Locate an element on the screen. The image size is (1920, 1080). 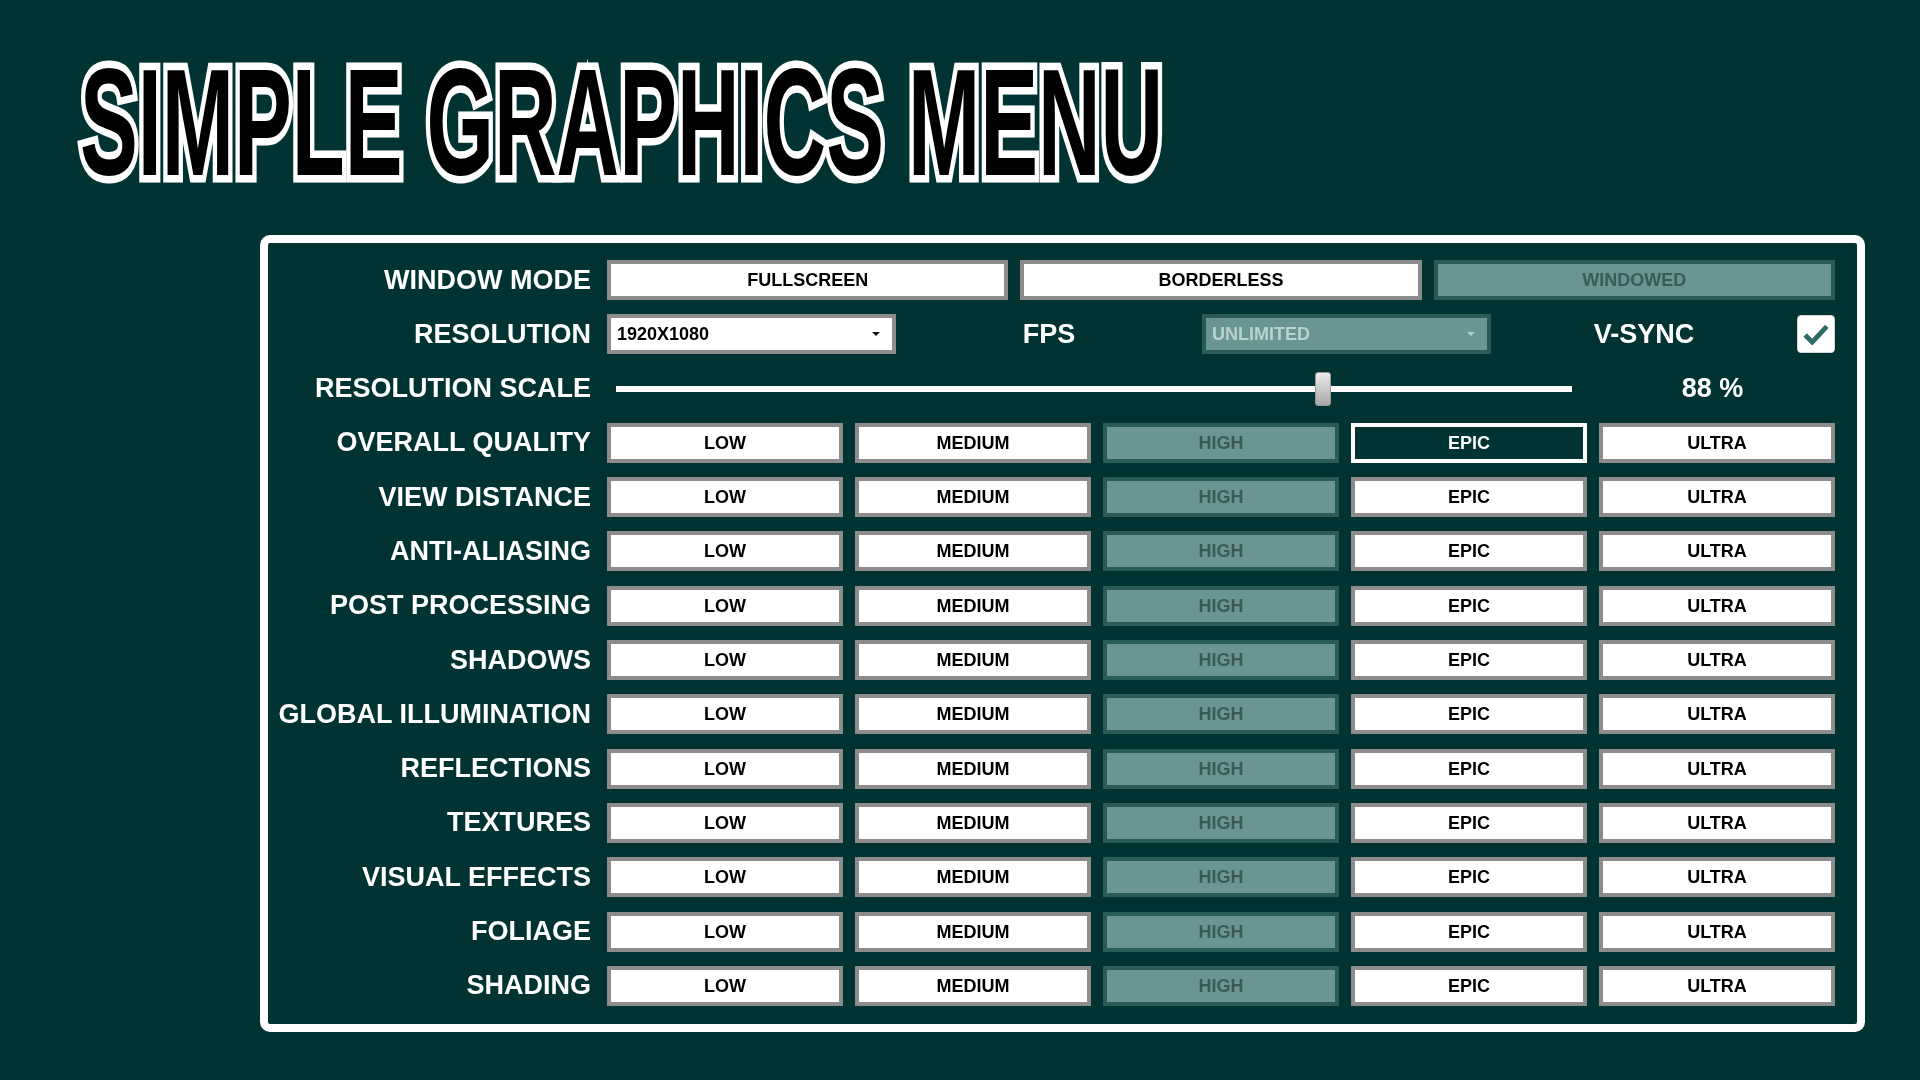
setting-label: SHADOWS is located at coordinates (520, 660).